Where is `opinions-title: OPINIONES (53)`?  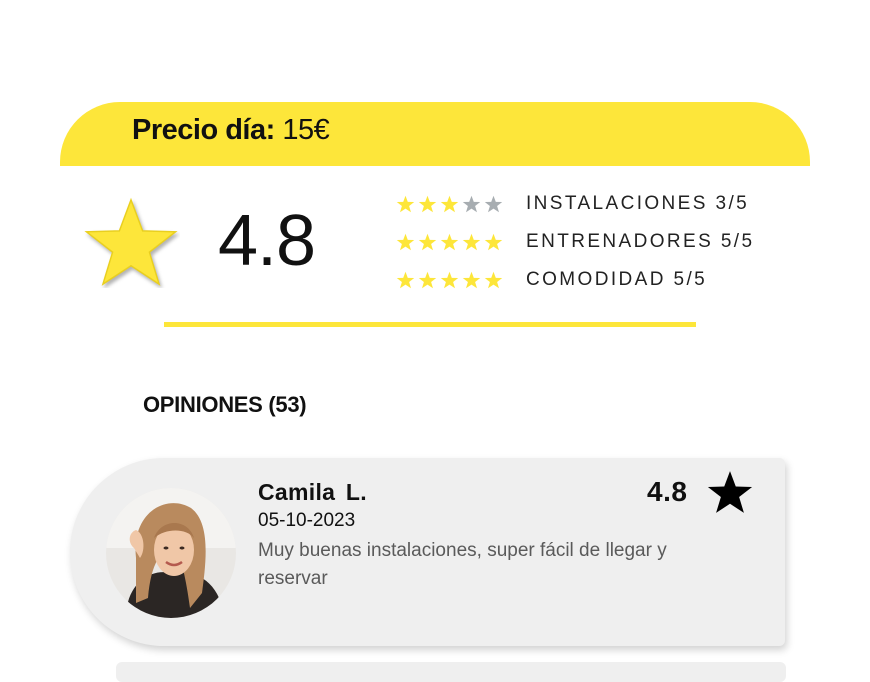 opinions-title: OPINIONES (53) is located at coordinates (225, 404).